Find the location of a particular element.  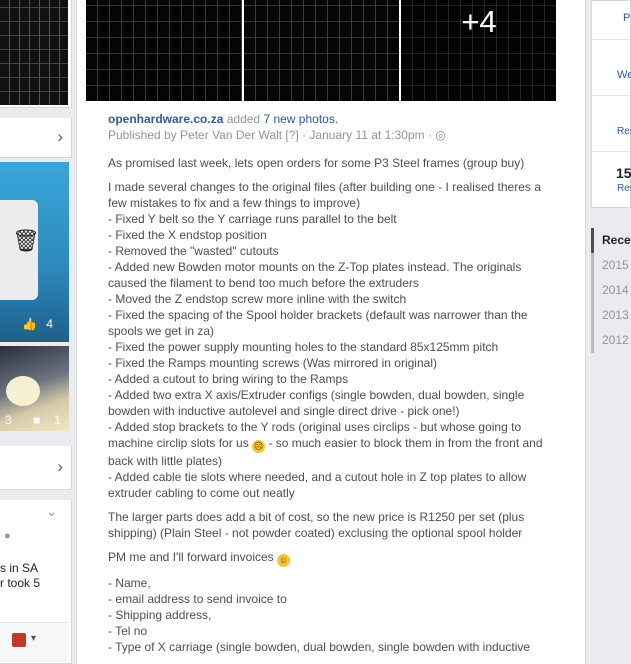

photo-subject is located at coordinates (23, 391).